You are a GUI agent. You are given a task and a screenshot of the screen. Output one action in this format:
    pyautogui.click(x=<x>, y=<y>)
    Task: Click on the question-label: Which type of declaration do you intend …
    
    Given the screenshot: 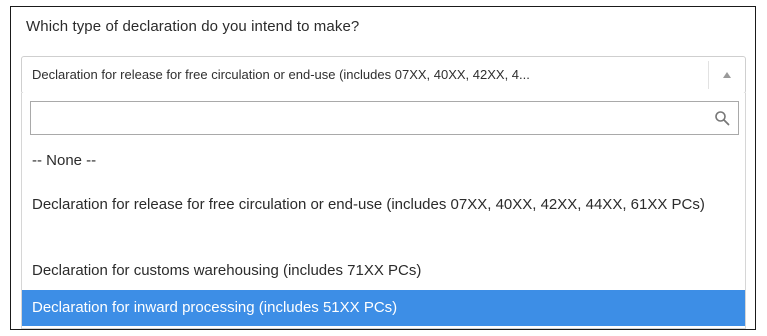 What is the action you would take?
    pyautogui.click(x=193, y=26)
    